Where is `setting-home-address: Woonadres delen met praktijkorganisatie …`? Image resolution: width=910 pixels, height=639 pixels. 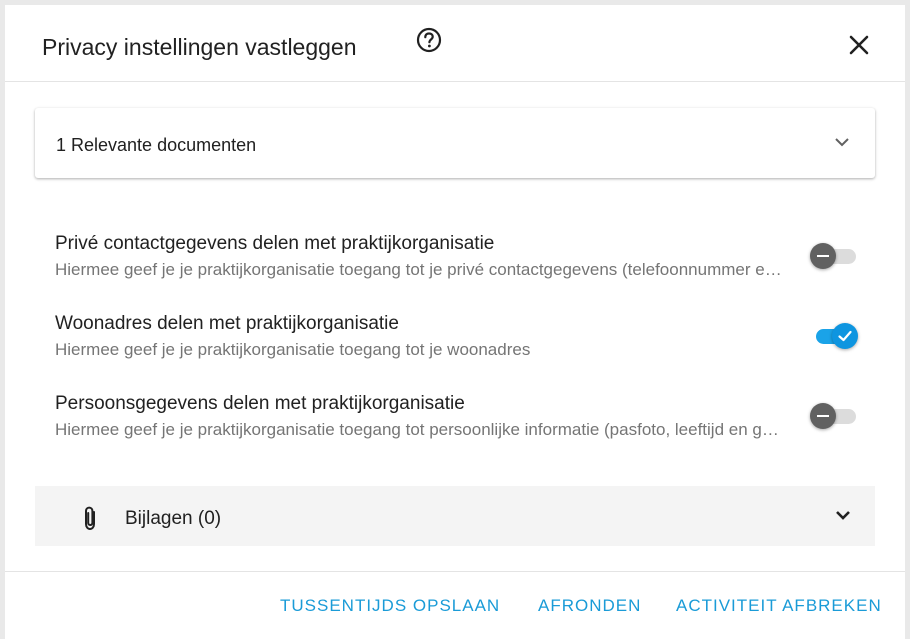
setting-home-address: Woonadres delen met praktijkorganisatie … is located at coordinates (465, 343).